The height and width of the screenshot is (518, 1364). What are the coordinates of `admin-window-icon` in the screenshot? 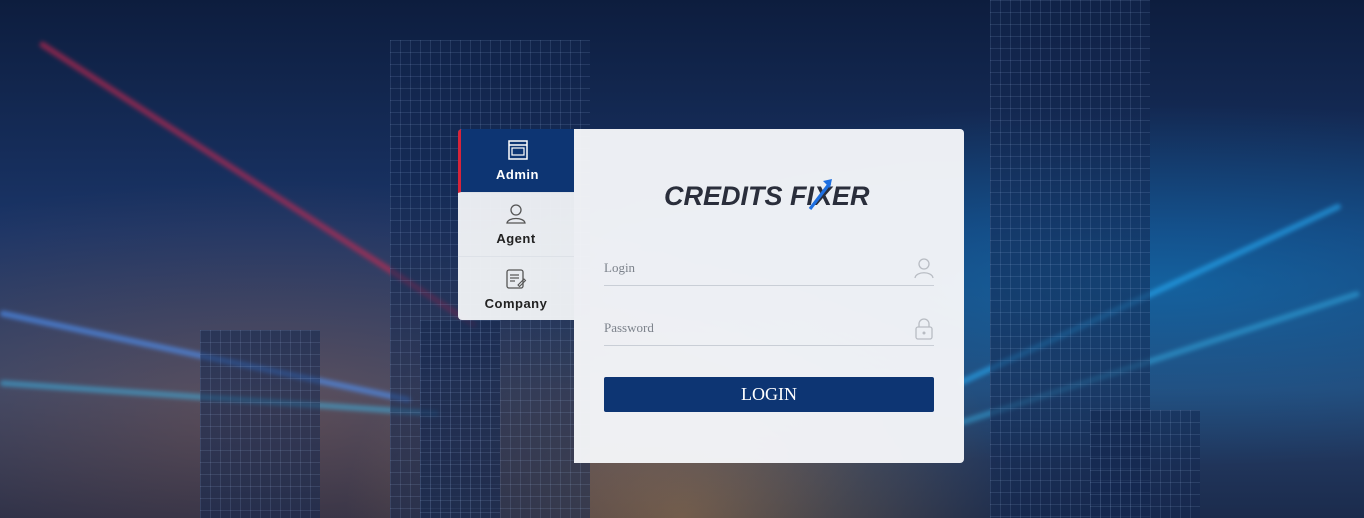 It's located at (517, 150).